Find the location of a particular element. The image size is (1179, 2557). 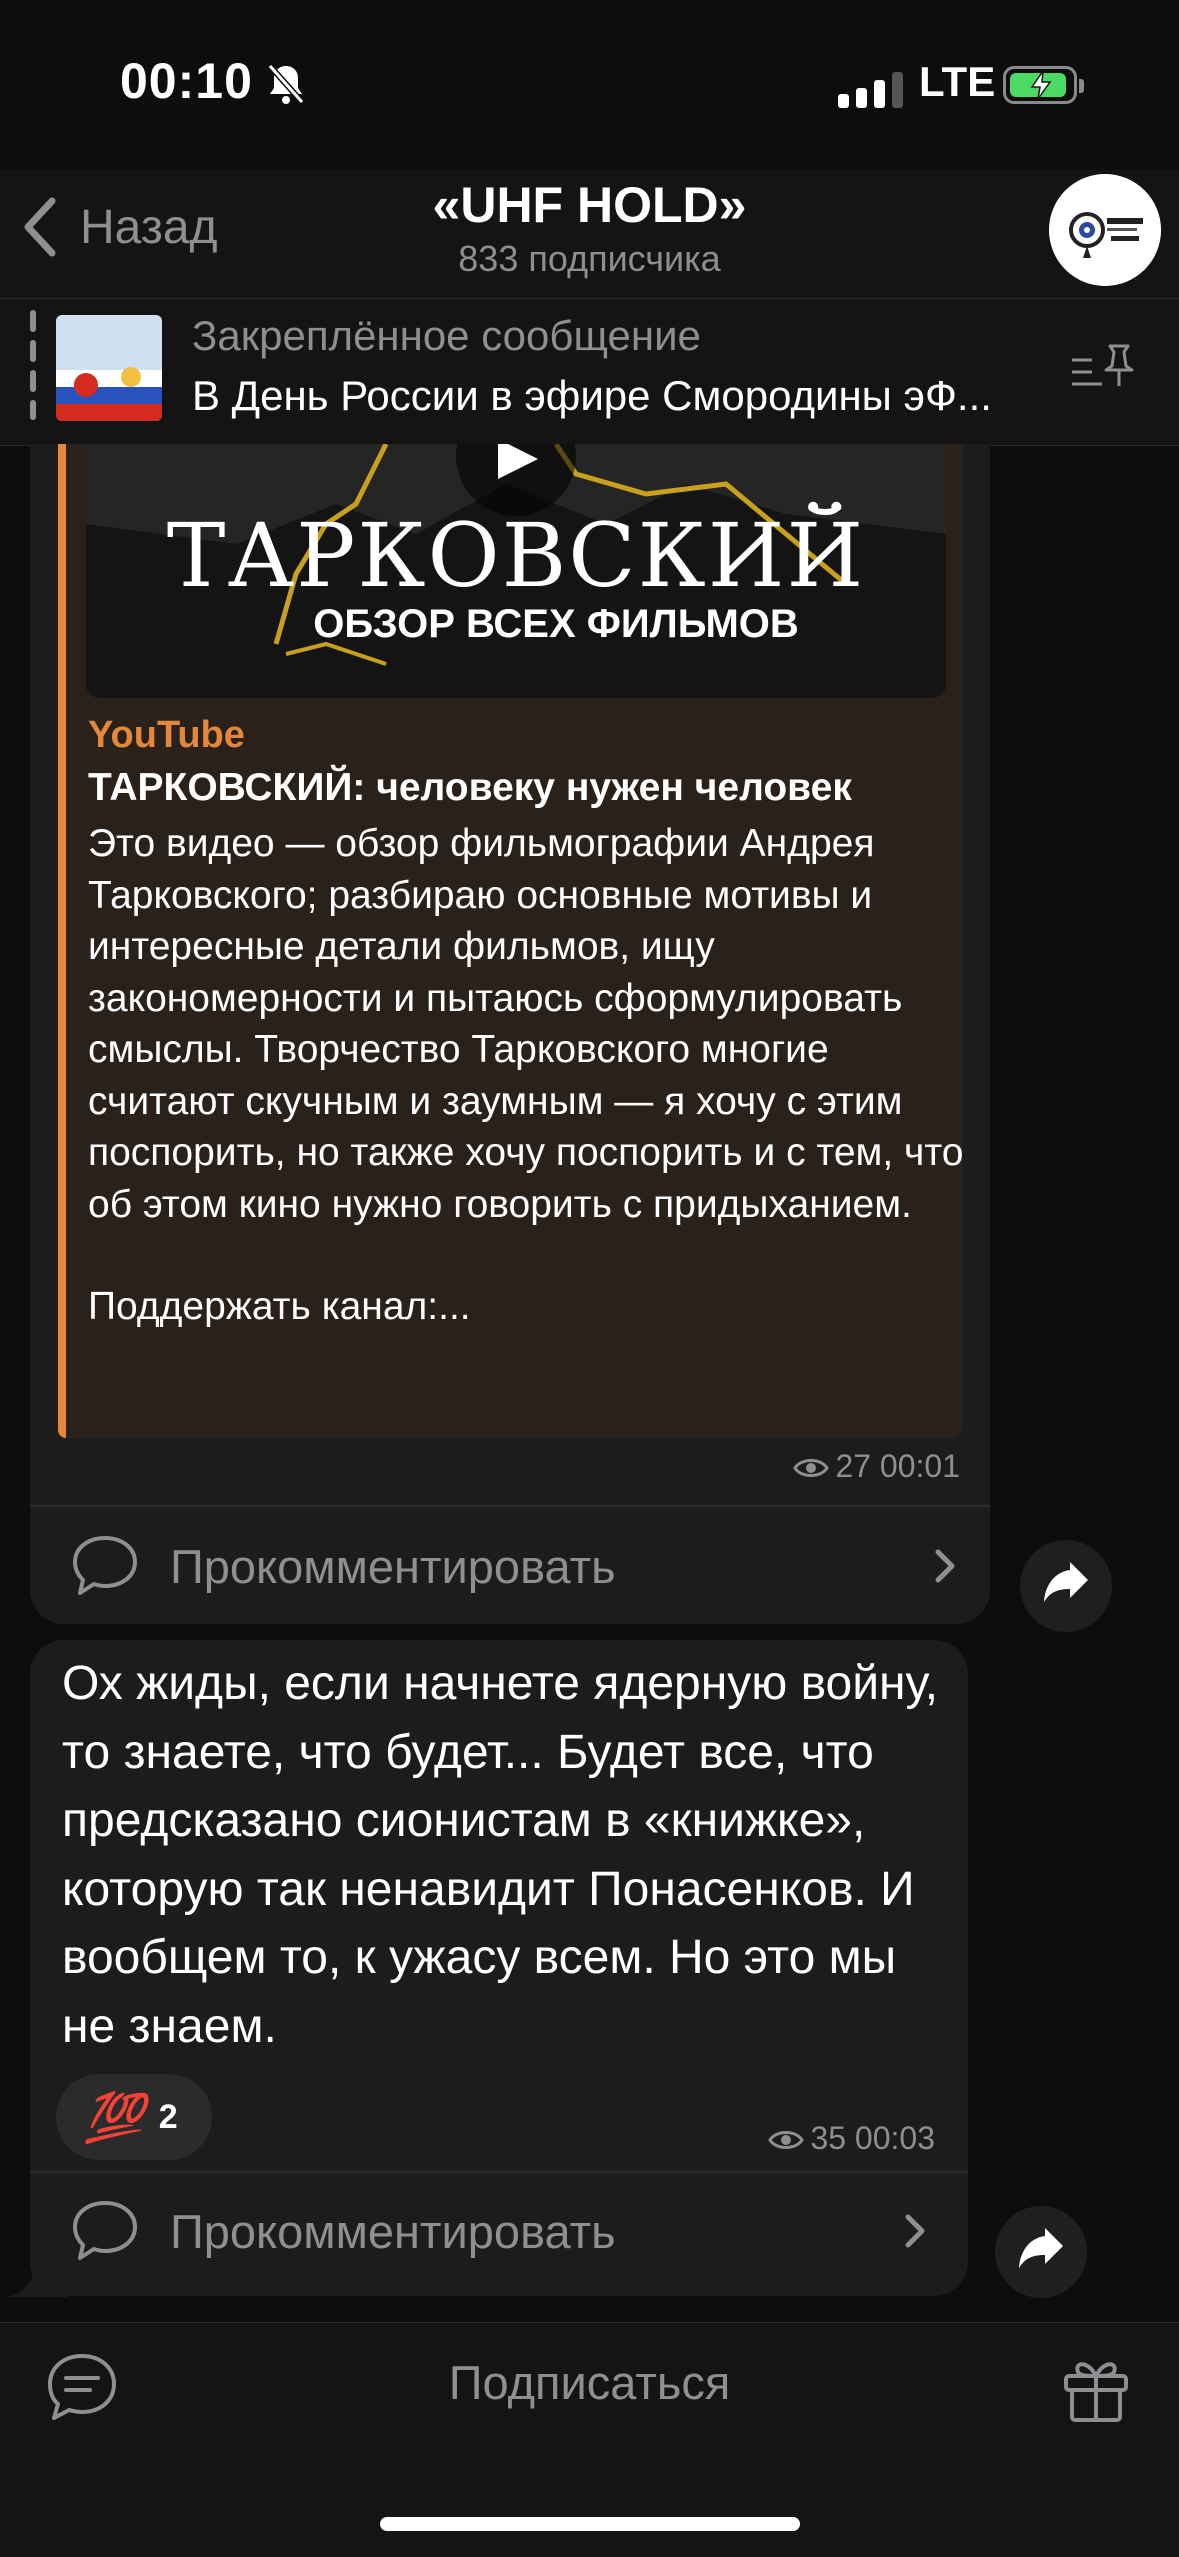

signal-icon is located at coordinates (870, 88).